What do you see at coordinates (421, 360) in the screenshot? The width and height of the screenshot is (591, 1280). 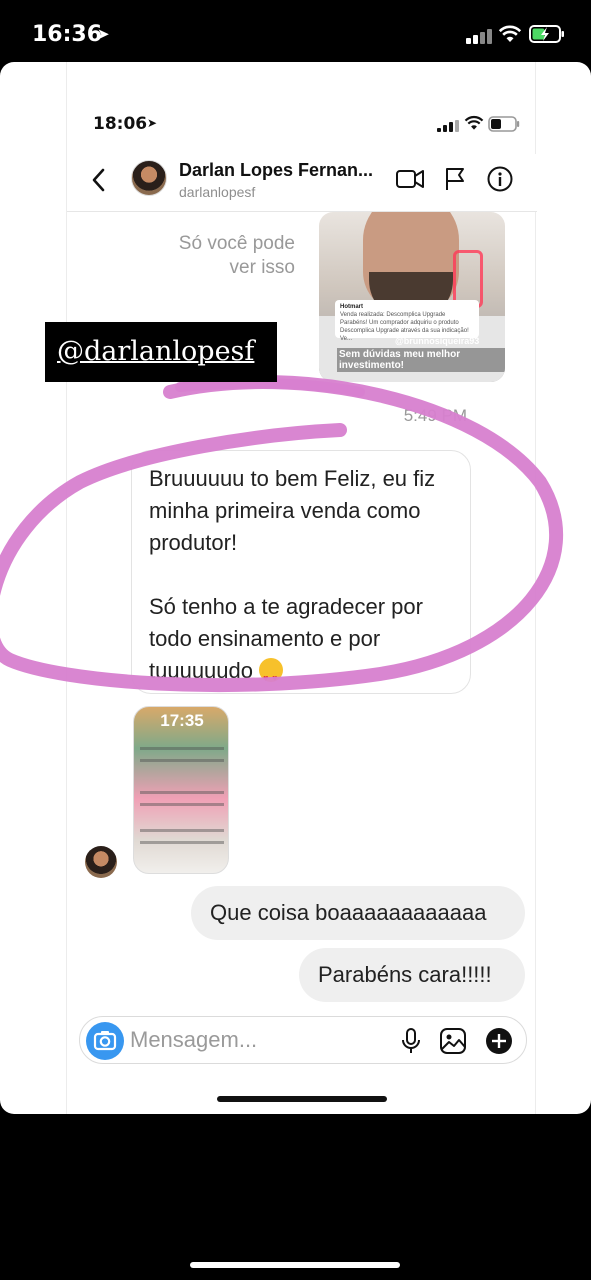 I see `story-caption: Sem dúvidas meu melhor investimento!` at bounding box center [421, 360].